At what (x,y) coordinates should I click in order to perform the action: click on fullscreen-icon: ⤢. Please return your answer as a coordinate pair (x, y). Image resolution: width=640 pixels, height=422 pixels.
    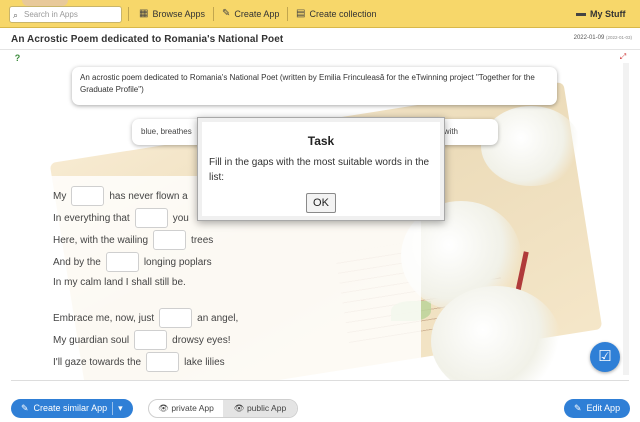
    Looking at the image, I should click on (623, 57).